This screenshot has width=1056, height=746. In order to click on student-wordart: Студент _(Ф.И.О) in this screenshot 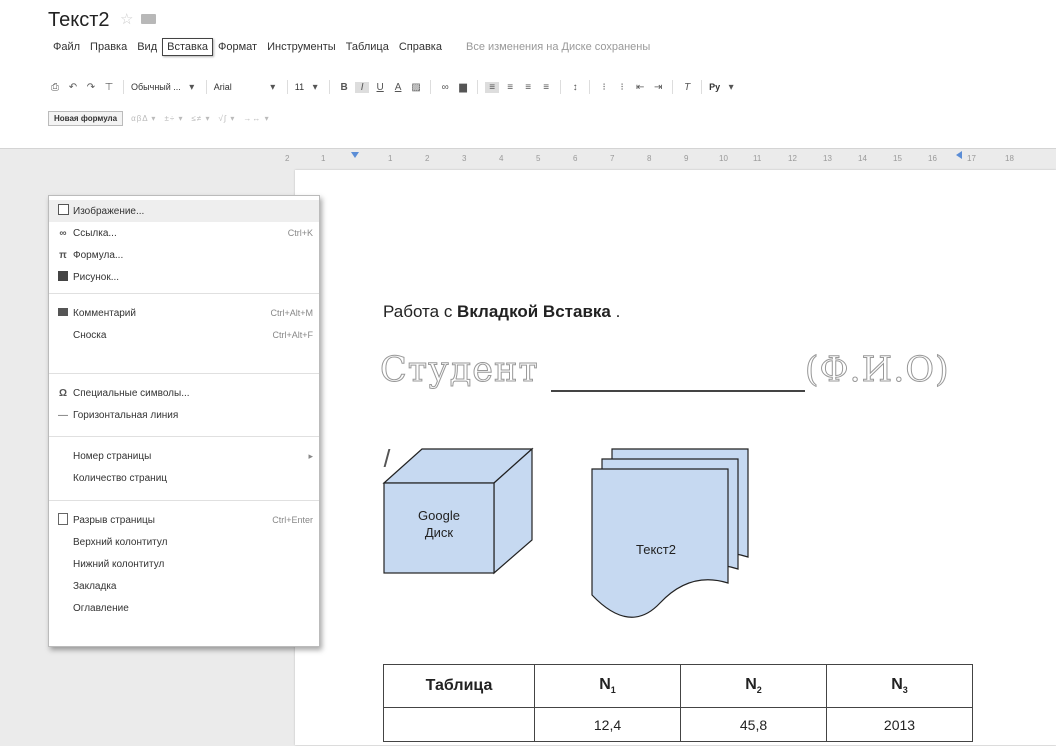, I will do `click(665, 371)`.